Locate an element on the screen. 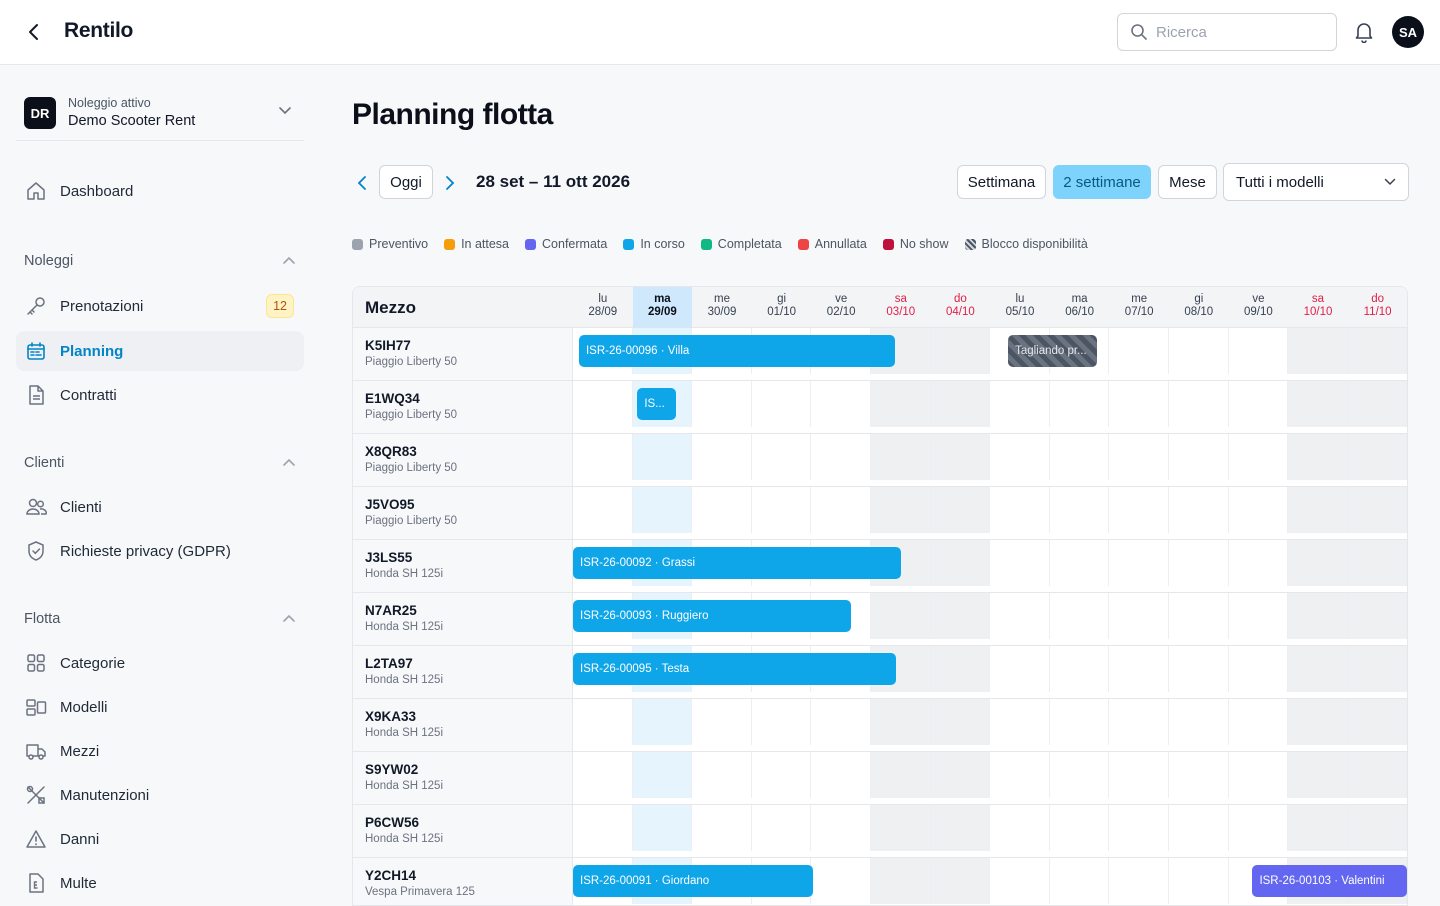  vehicle-label: Y2CH14 Vespa Primavera 125 is located at coordinates (463, 881).